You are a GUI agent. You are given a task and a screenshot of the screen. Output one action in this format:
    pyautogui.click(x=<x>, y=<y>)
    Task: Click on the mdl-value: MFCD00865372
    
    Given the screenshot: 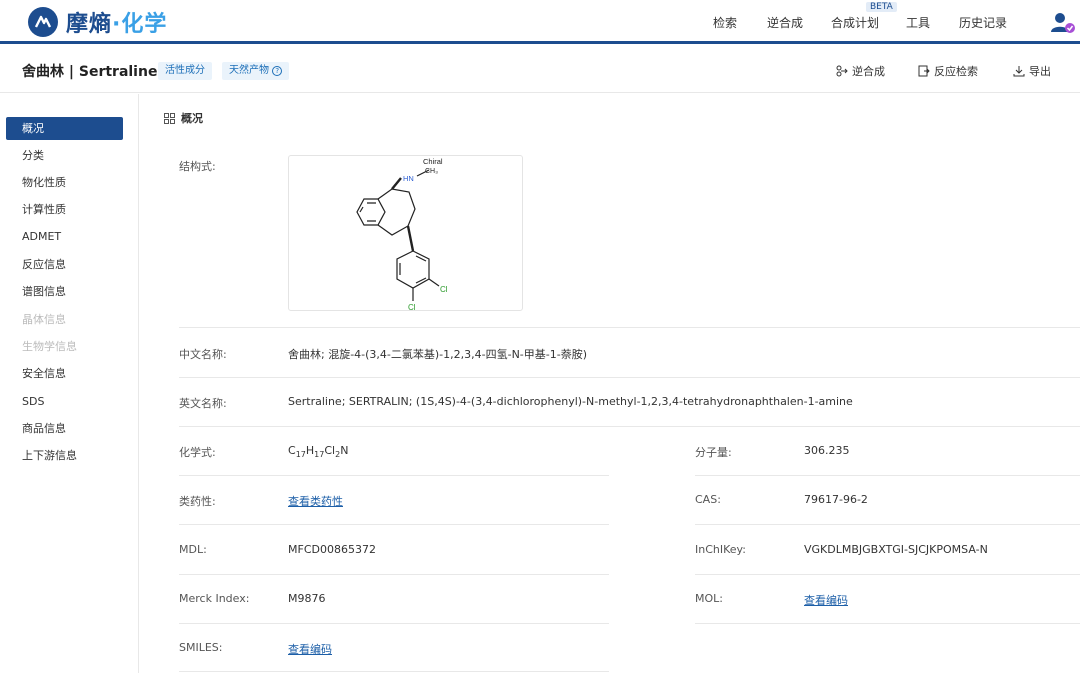 What is the action you would take?
    pyautogui.click(x=332, y=549)
    